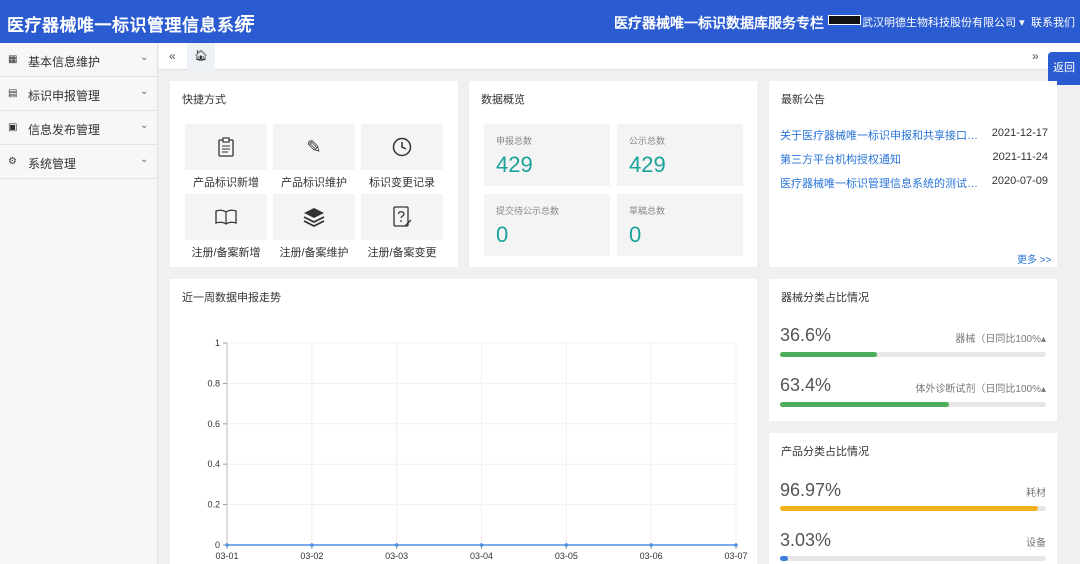  I want to click on database-column-link: 医疗器械唯一标识数据库服务专栏, so click(719, 23).